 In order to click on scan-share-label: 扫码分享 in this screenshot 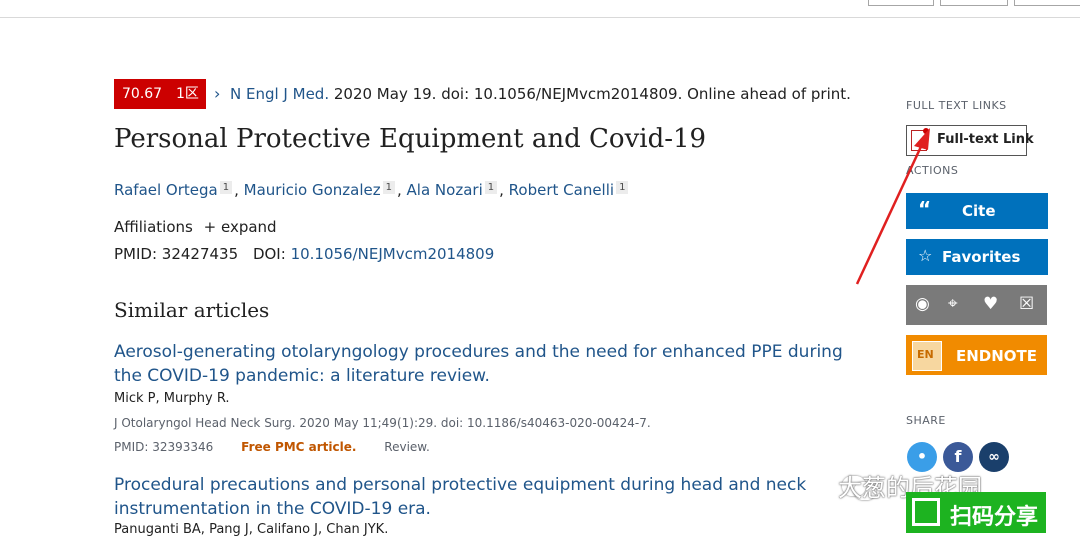, I will do `click(994, 517)`.